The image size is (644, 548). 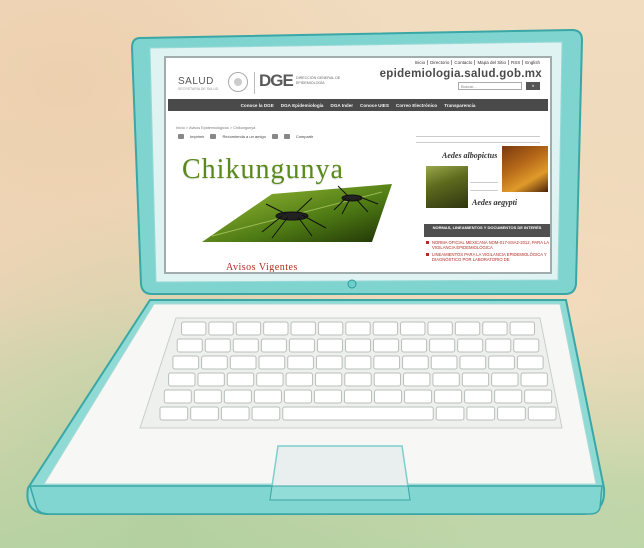 What do you see at coordinates (196, 81) in the screenshot?
I see `salud-logo: SALUD` at bounding box center [196, 81].